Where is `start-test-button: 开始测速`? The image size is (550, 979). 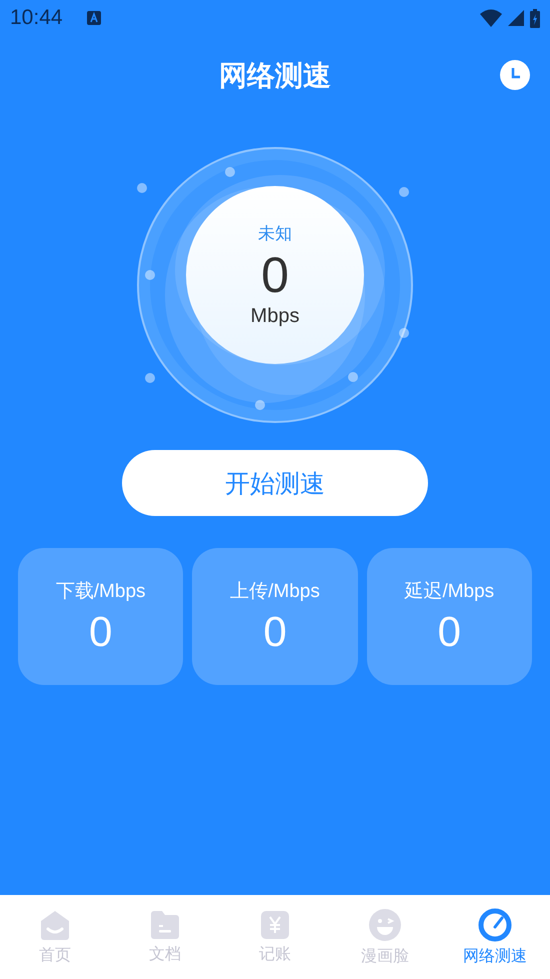
start-test-button: 开始测速 is located at coordinates (275, 483).